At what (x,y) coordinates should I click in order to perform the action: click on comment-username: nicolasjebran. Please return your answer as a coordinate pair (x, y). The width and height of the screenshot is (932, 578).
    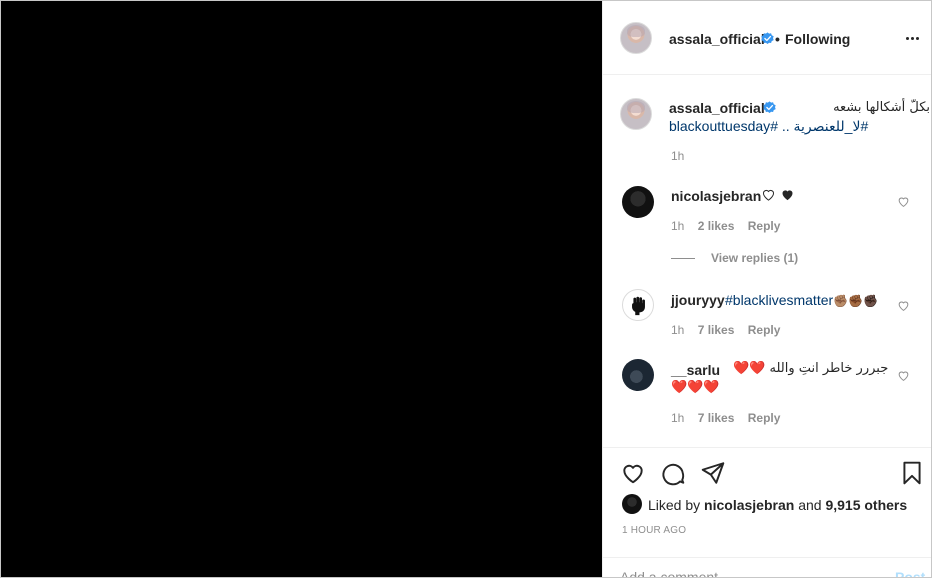
    Looking at the image, I should click on (716, 196).